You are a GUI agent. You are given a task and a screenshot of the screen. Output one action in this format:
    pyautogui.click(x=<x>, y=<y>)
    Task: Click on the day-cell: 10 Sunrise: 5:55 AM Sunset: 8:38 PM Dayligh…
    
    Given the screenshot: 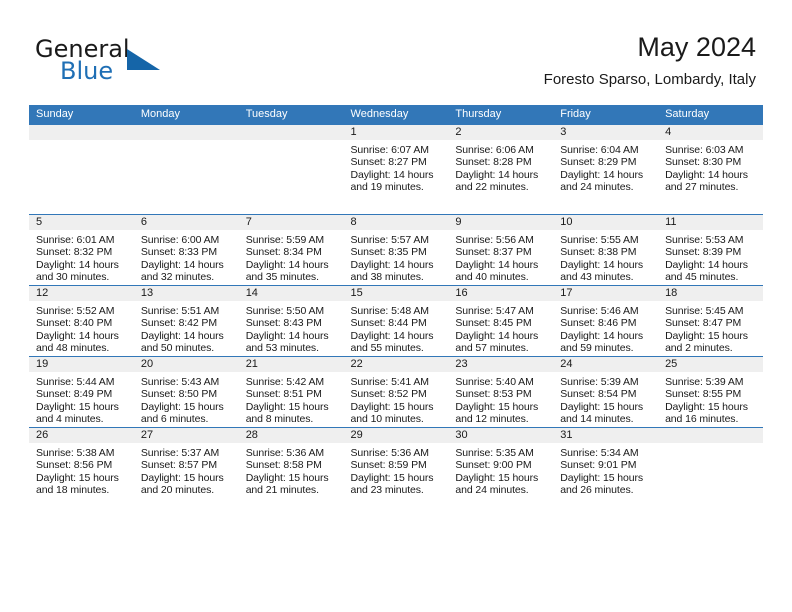 What is the action you would take?
    pyautogui.click(x=606, y=249)
    